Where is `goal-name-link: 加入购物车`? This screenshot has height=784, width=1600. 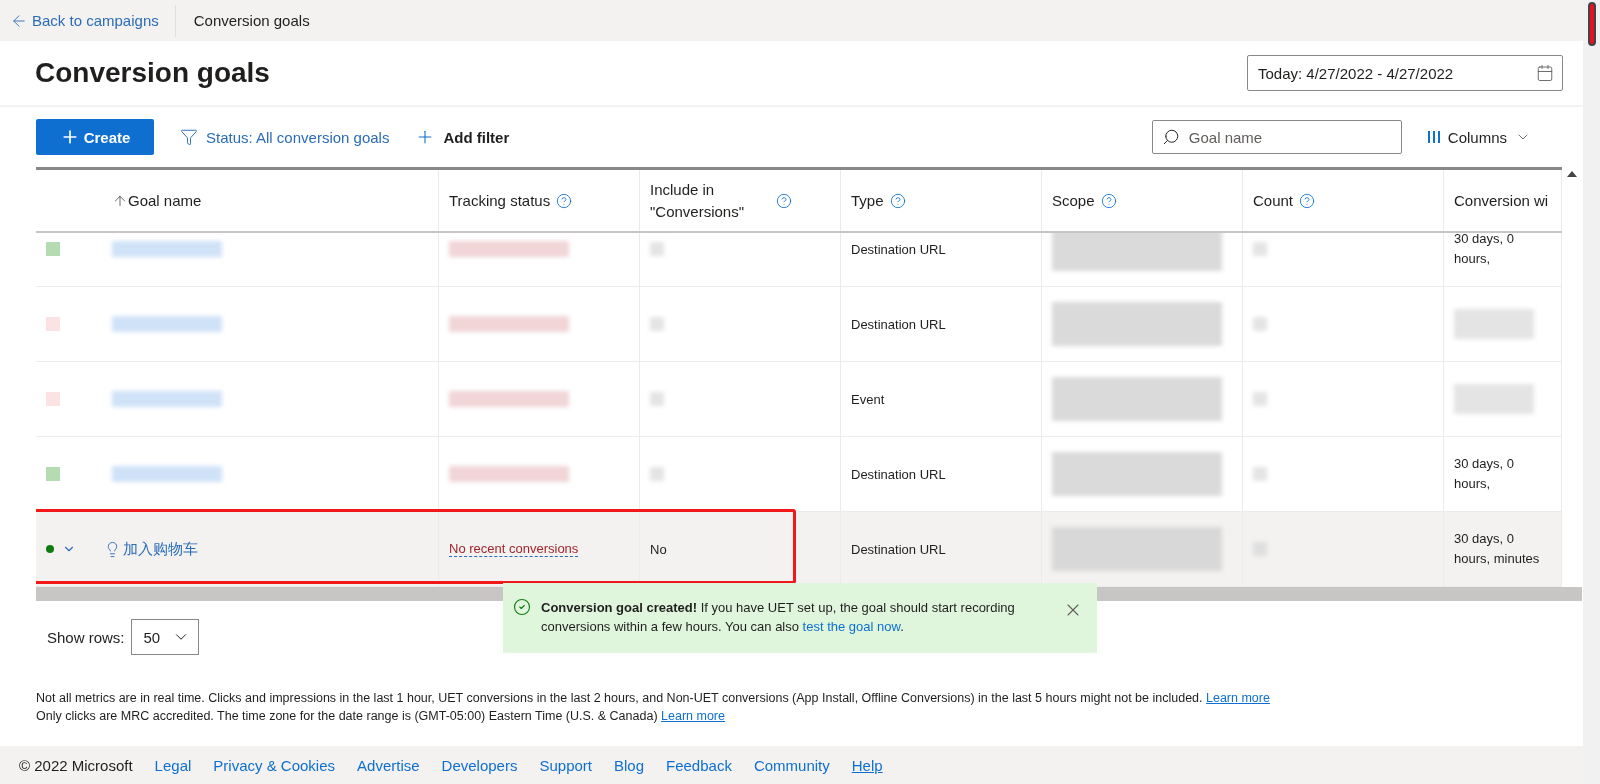 goal-name-link: 加入购物车 is located at coordinates (151, 549).